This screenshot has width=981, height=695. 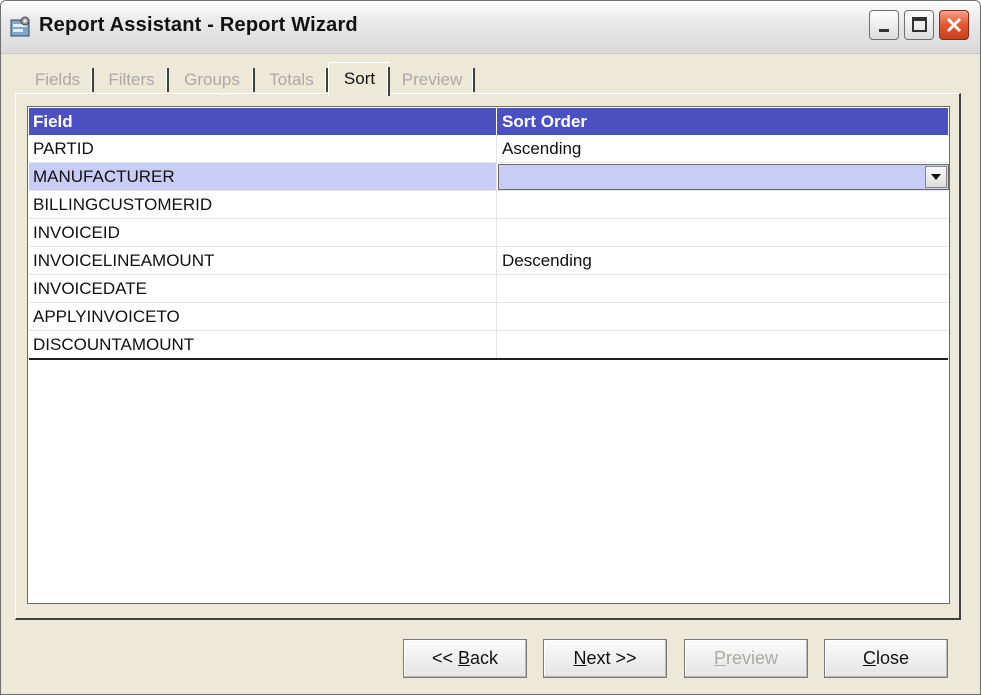 What do you see at coordinates (444, 658) in the screenshot?
I see `button-label-pre: <<` at bounding box center [444, 658].